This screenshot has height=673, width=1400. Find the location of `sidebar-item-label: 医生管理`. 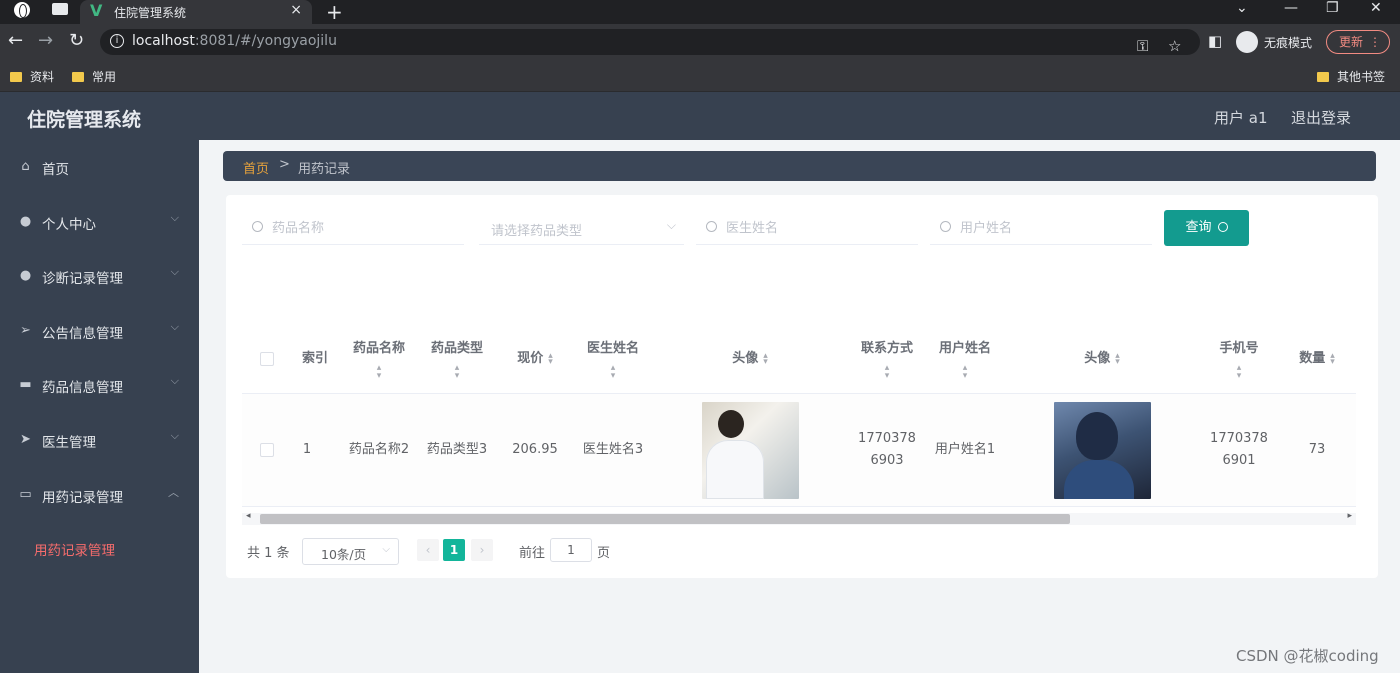

sidebar-item-label: 医生管理 is located at coordinates (69, 443).